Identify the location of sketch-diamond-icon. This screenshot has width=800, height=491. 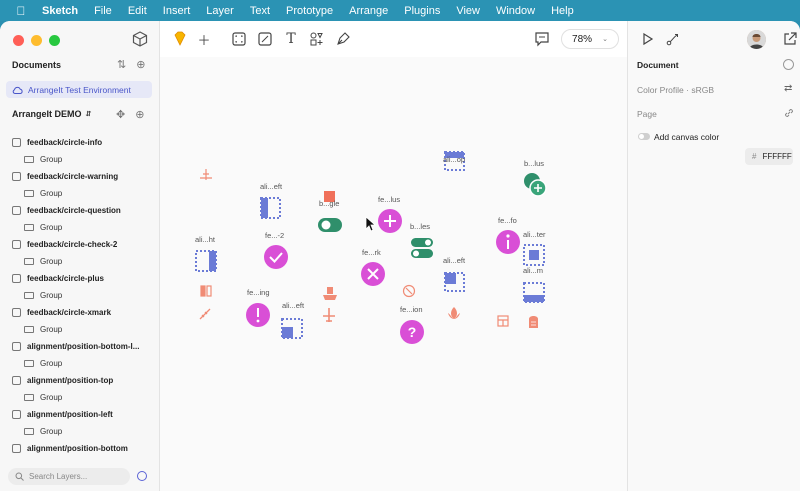
(180, 39).